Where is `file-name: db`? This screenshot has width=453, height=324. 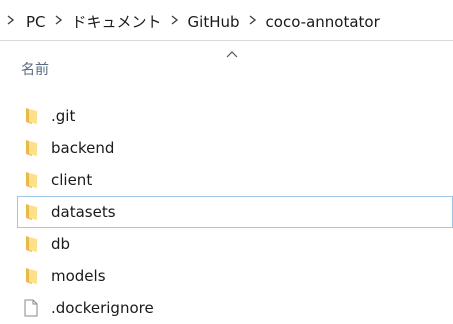 file-name: db is located at coordinates (61, 244).